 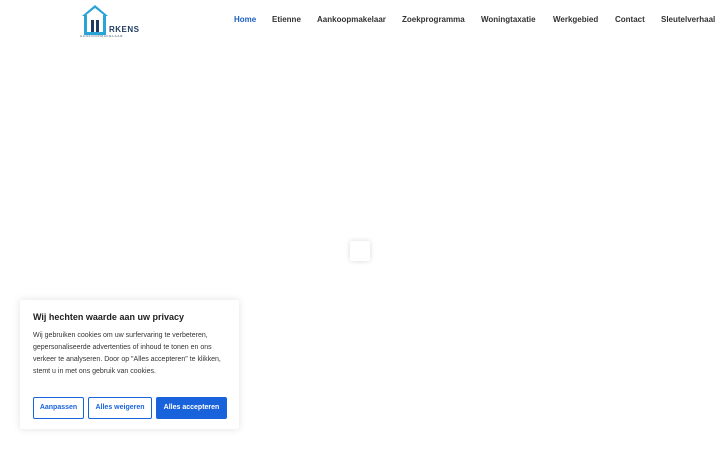 What do you see at coordinates (111, 21) in the screenshot?
I see `site-logo: RKENS AANKOOPMAKELAAR` at bounding box center [111, 21].